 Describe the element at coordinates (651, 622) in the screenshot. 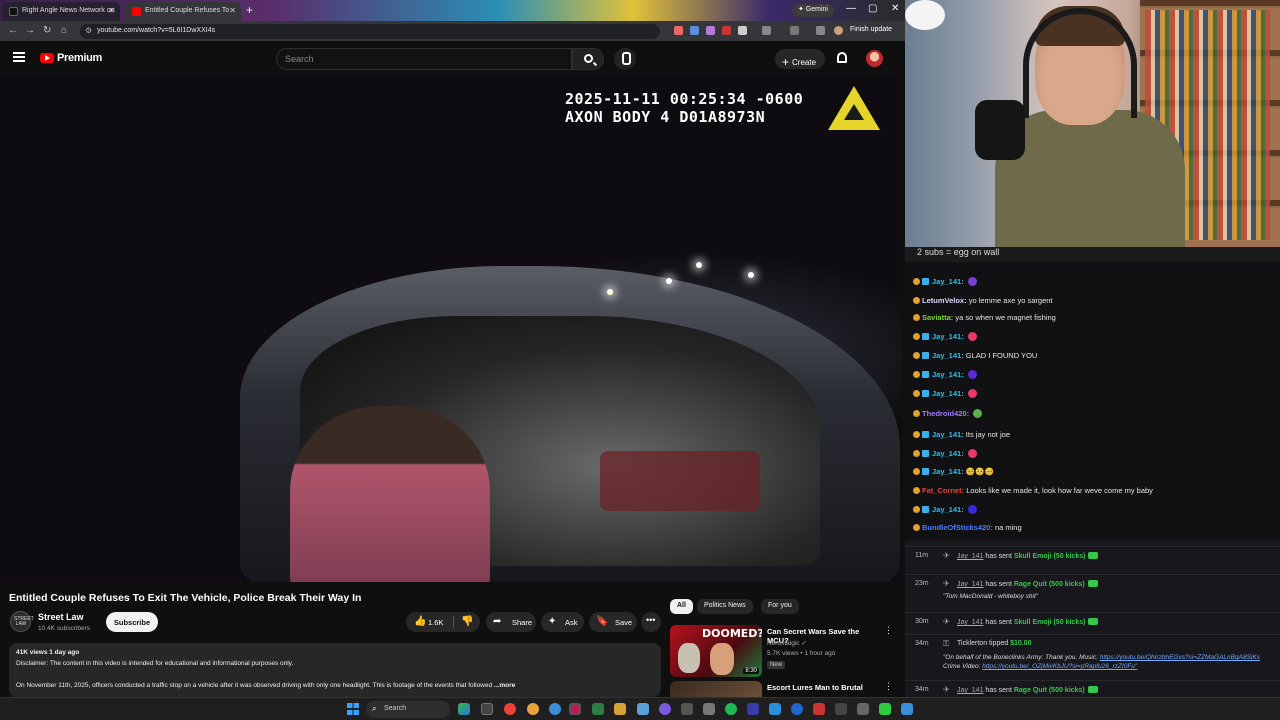

I see `more-actions-button: •••` at that location.